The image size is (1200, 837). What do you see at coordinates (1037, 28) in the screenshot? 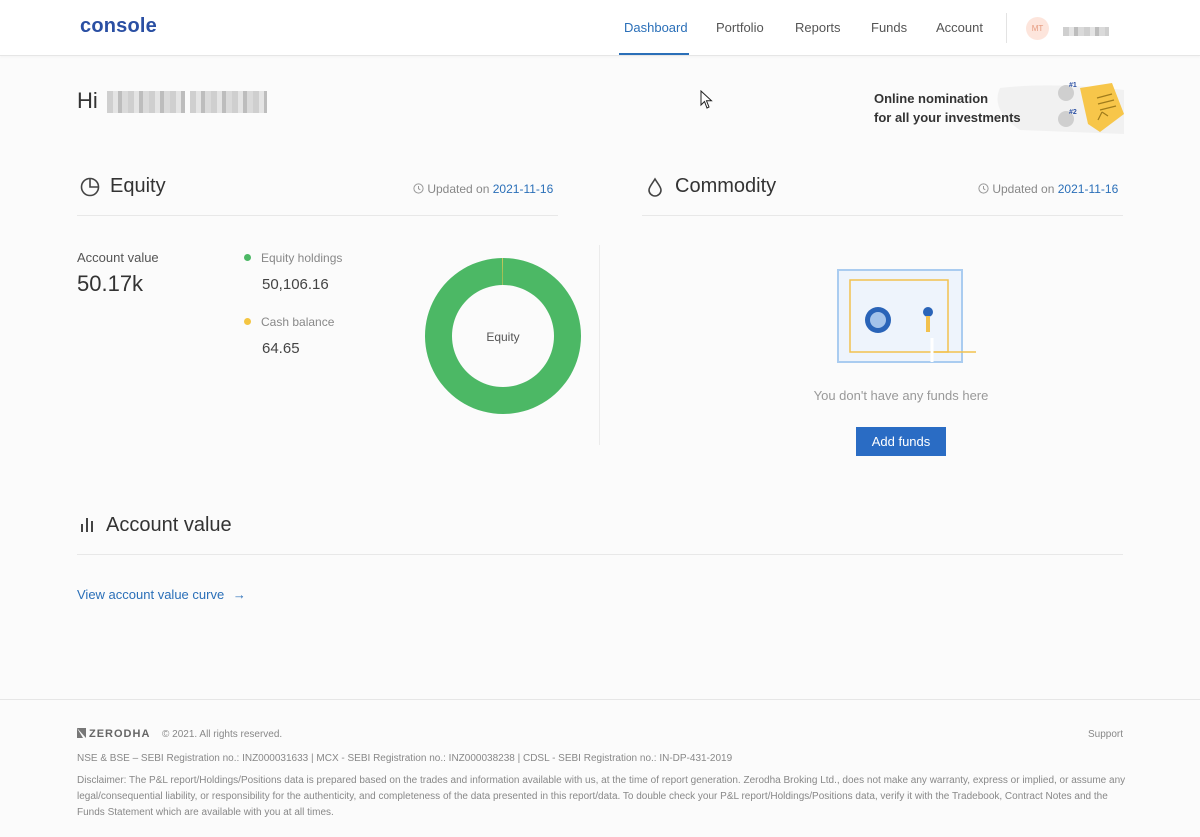
I see `avatar: MT` at bounding box center [1037, 28].